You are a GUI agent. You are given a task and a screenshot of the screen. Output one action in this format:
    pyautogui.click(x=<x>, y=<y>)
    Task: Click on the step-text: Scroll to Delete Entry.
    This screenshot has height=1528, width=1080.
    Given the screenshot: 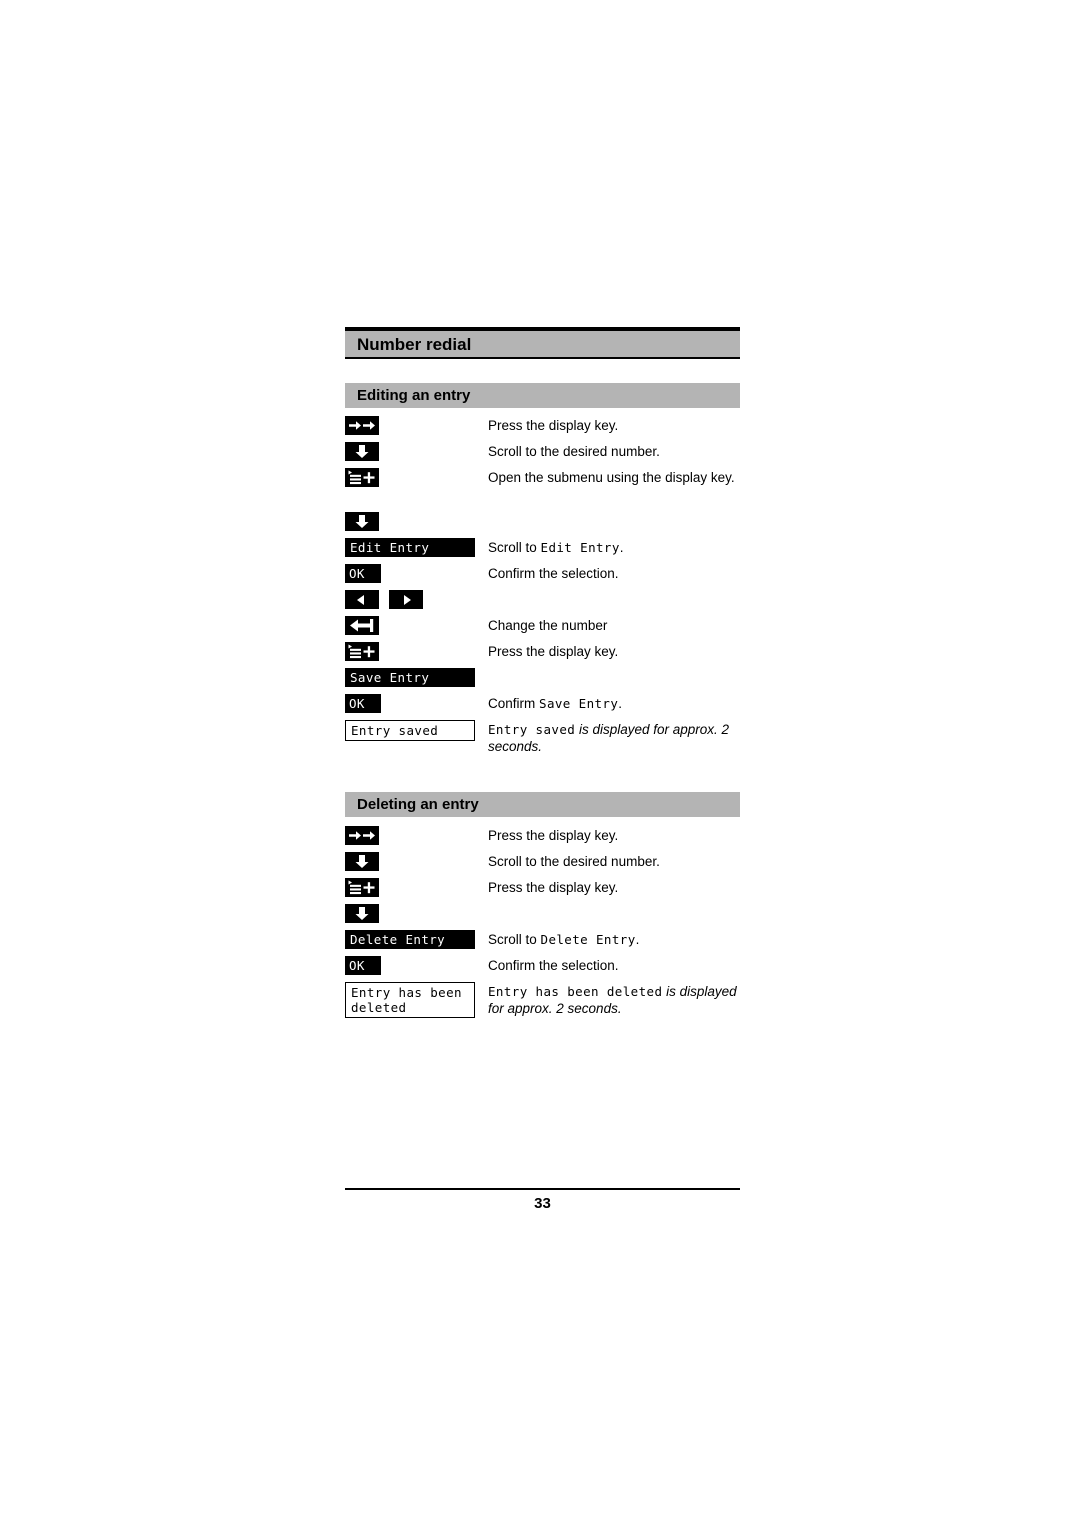 What is the action you would take?
    pyautogui.click(x=614, y=939)
    